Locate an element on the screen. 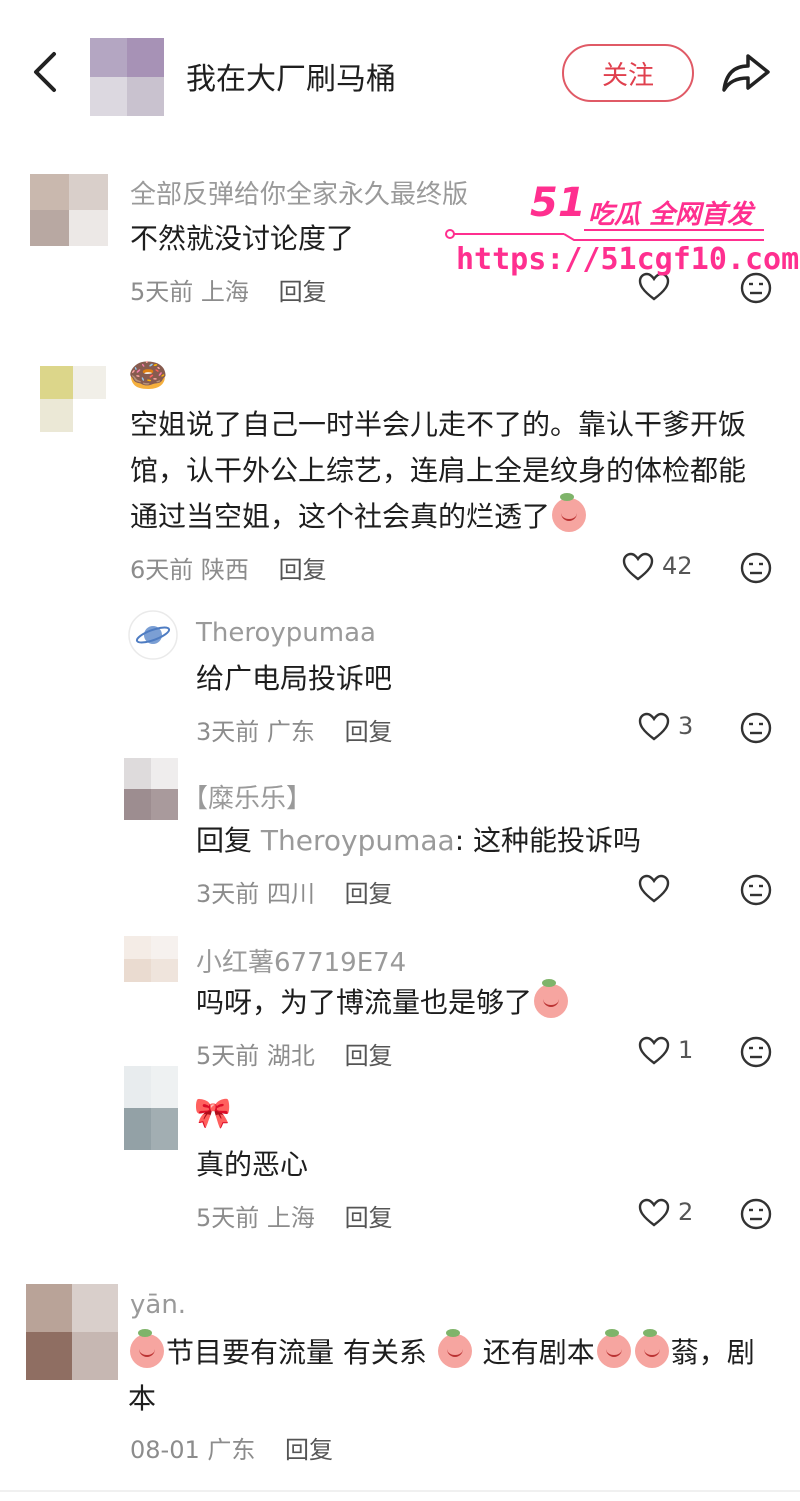  watermark-url: https://51cgf10.com is located at coordinates (628, 259).